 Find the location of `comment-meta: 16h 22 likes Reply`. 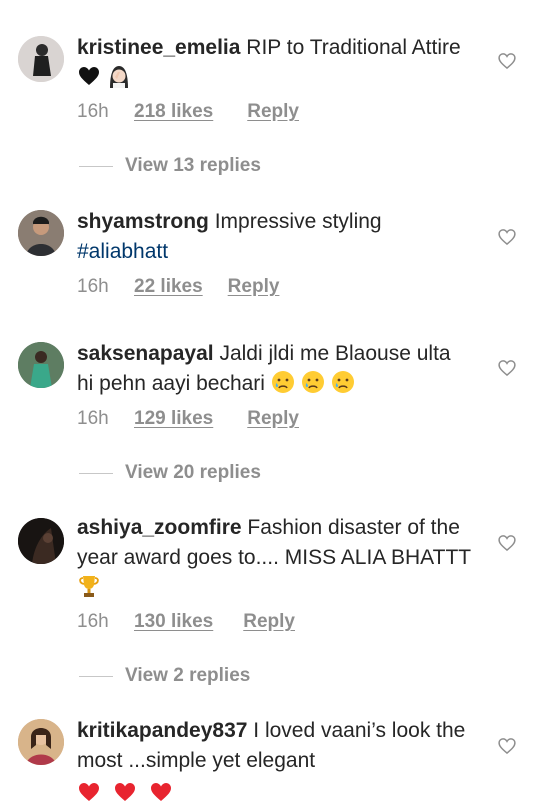

comment-meta: 16h 22 likes Reply is located at coordinates (178, 287).